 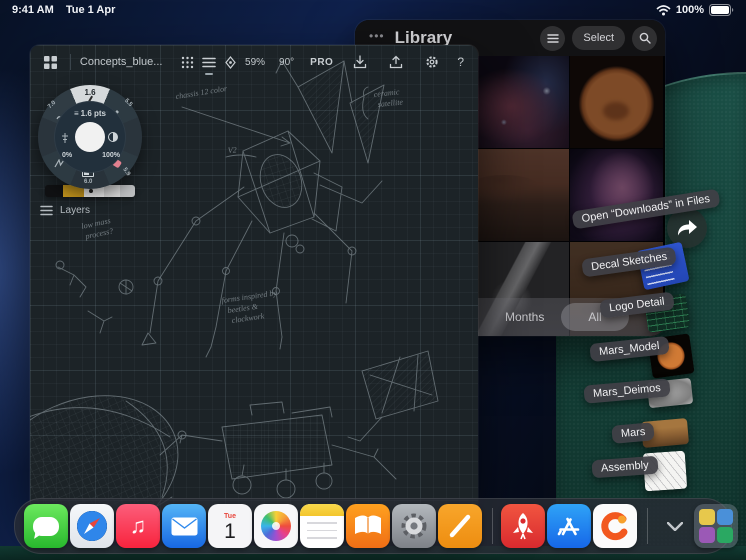 I want to click on toolbar-divider, so click(x=70, y=62).